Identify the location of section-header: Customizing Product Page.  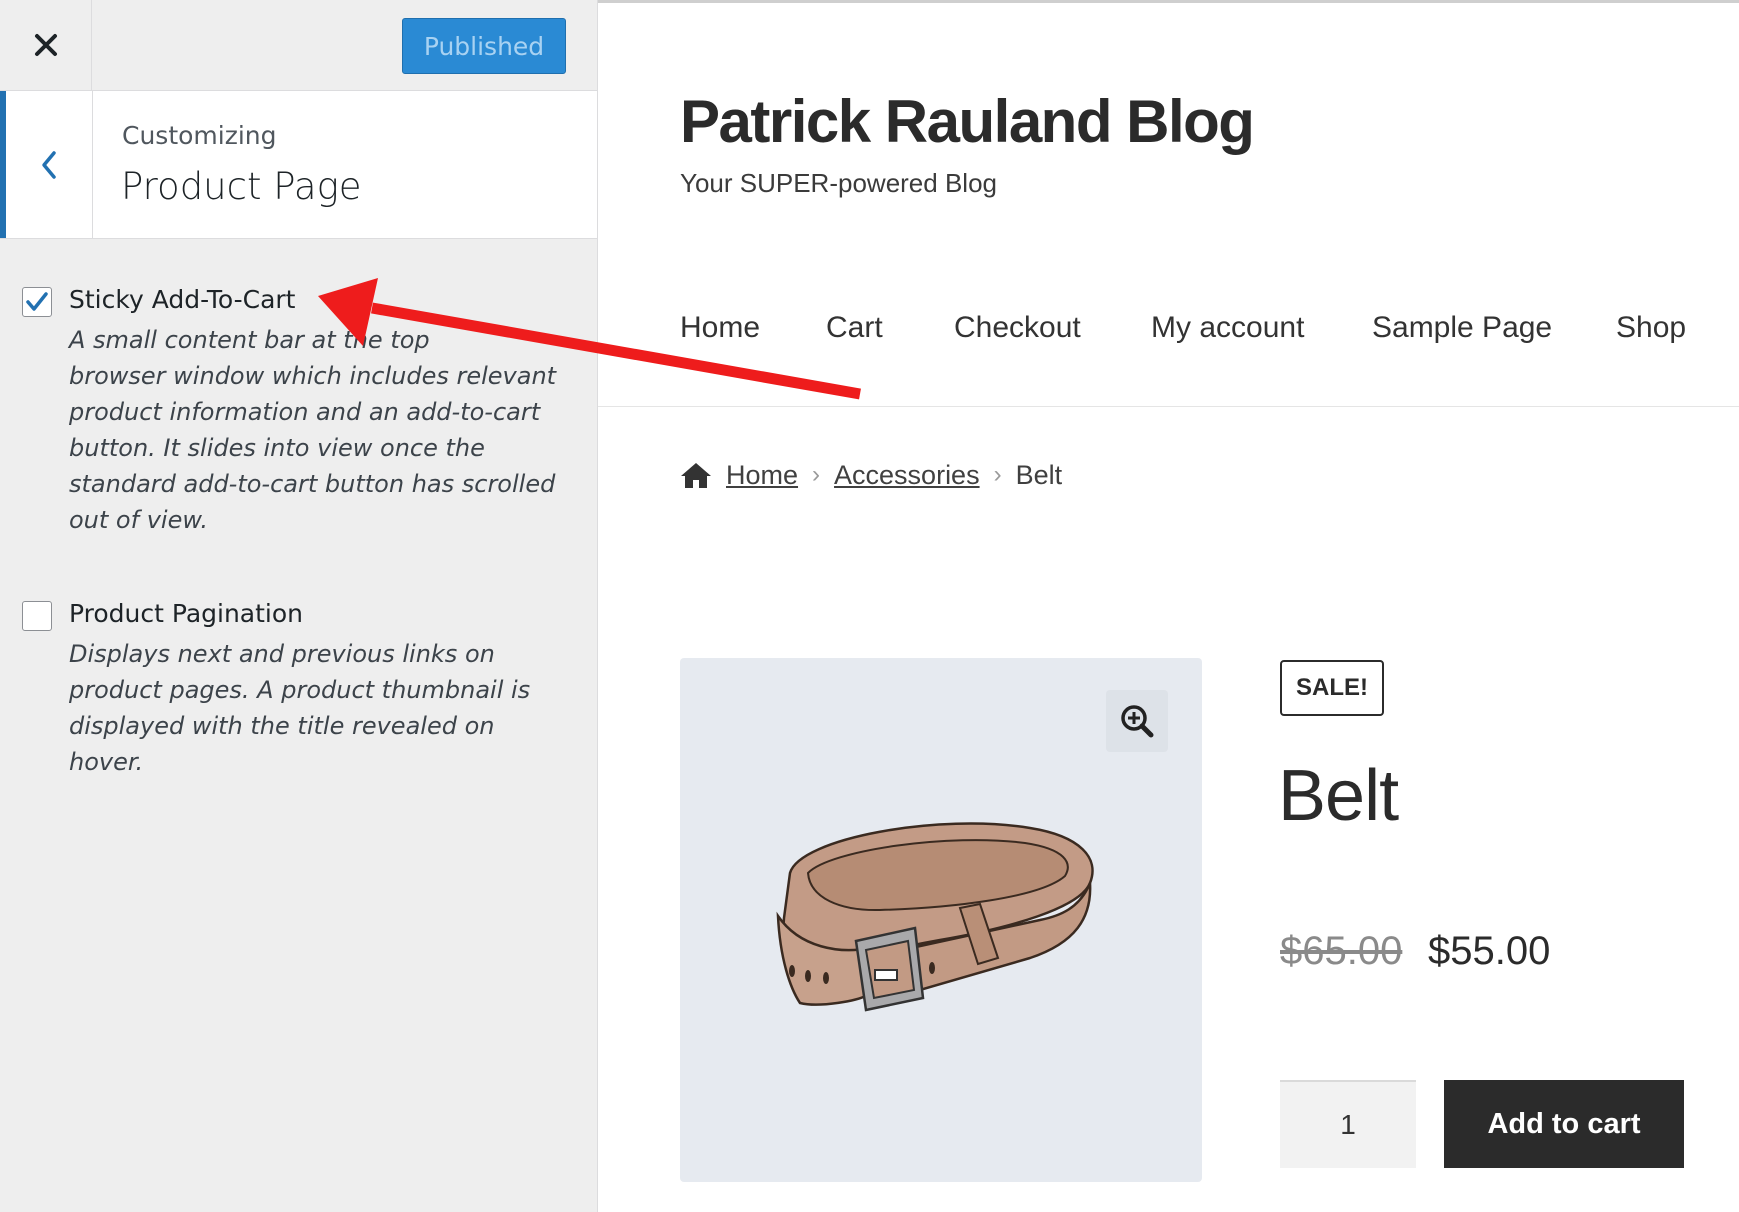
(298, 165).